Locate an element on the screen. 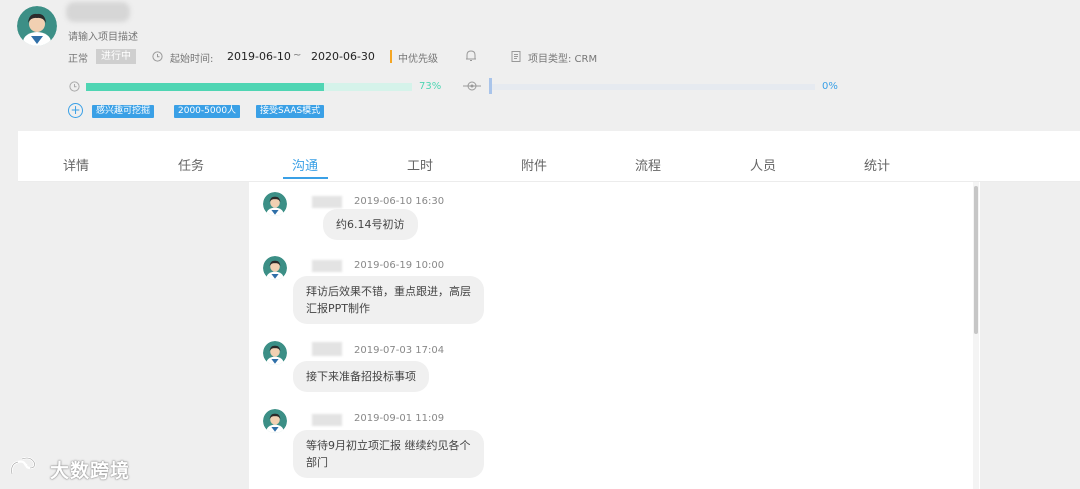 The width and height of the screenshot is (1080, 489). clock-icon is located at coordinates (157, 56).